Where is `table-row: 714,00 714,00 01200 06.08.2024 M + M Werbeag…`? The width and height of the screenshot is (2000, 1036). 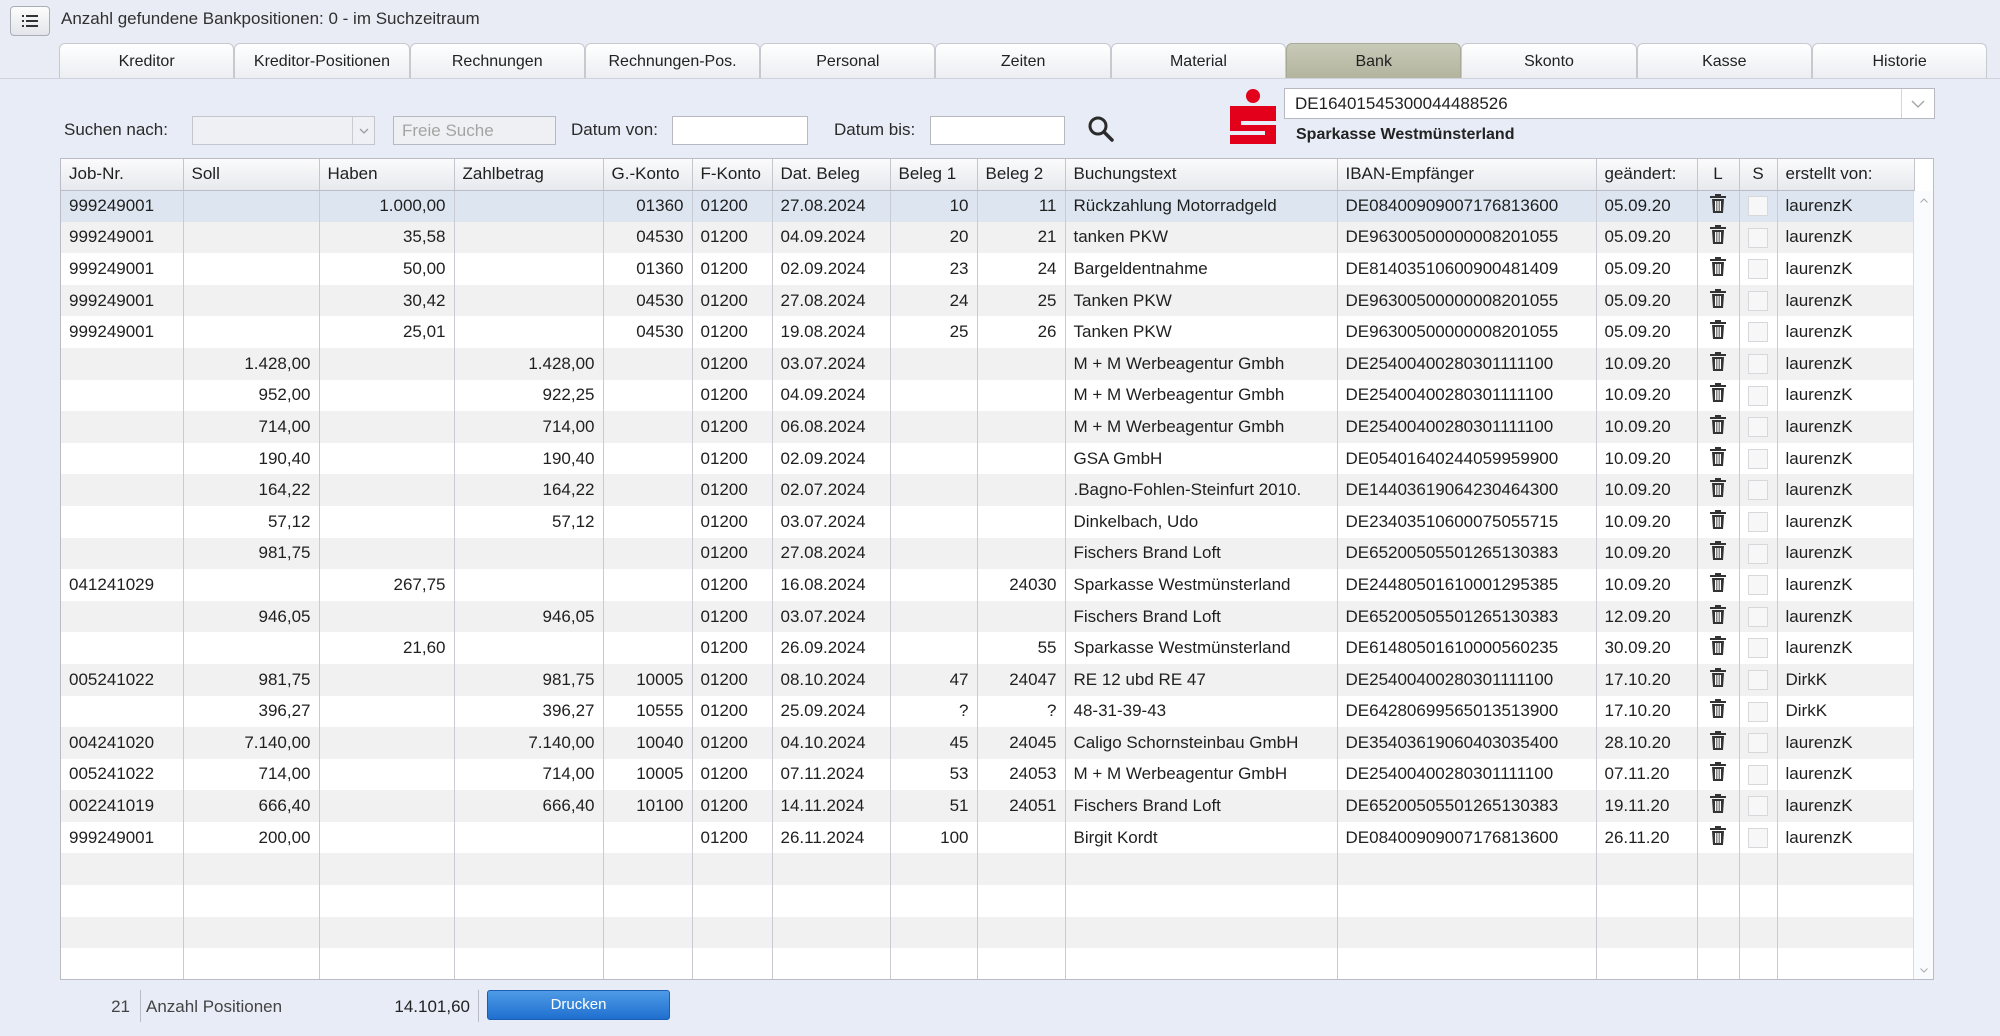 table-row: 714,00 714,00 01200 06.08.2024 M + M Werbeag… is located at coordinates (988, 427).